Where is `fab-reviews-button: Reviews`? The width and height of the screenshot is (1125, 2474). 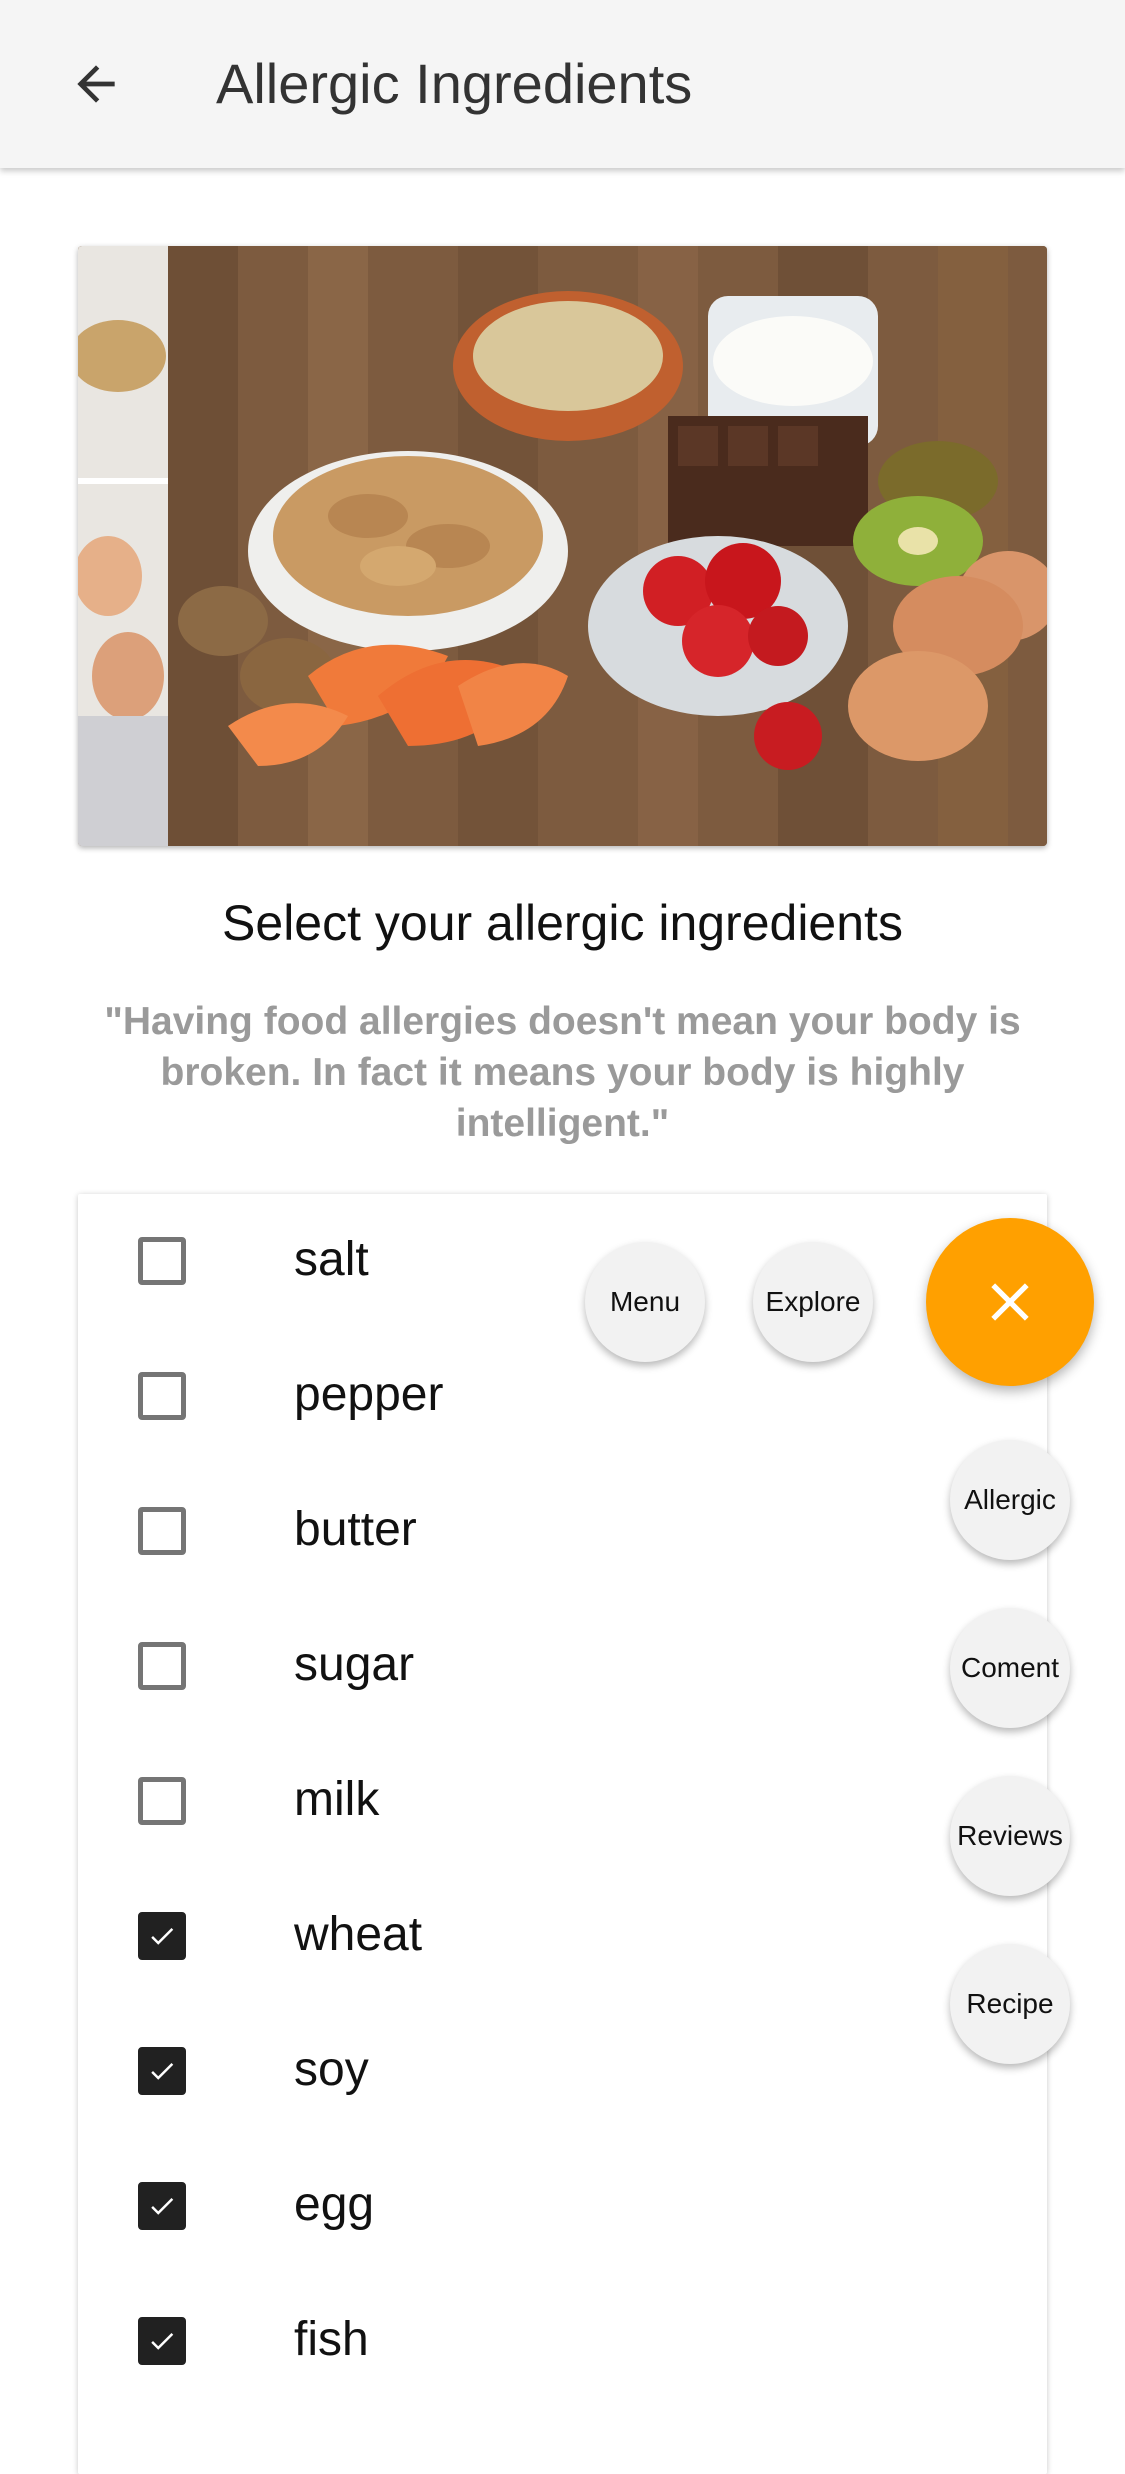 fab-reviews-button: Reviews is located at coordinates (1010, 1836).